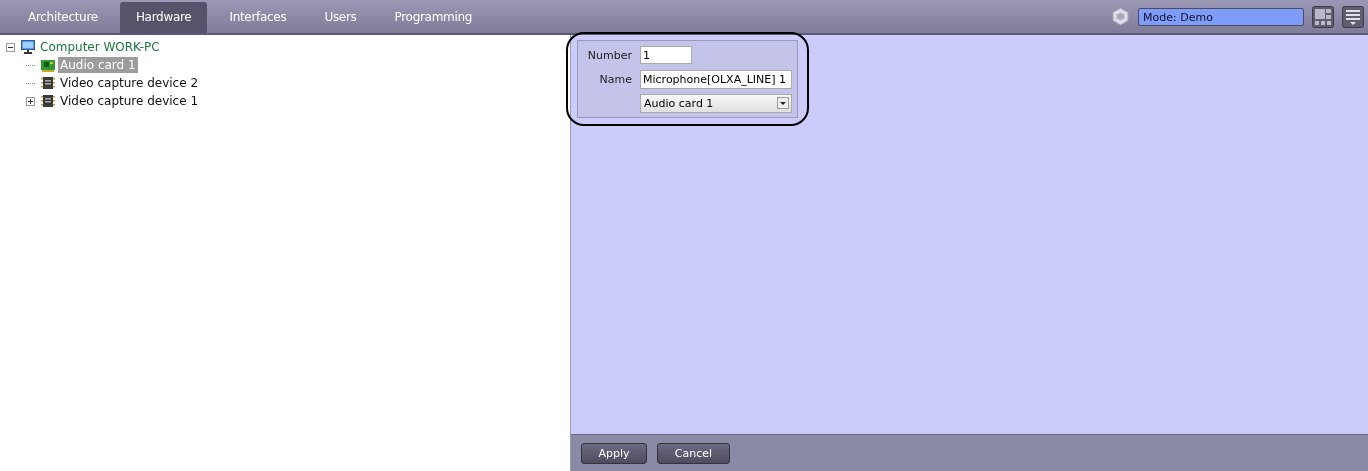  Describe the element at coordinates (258, 17) in the screenshot. I see `tab: Interfaces` at that location.